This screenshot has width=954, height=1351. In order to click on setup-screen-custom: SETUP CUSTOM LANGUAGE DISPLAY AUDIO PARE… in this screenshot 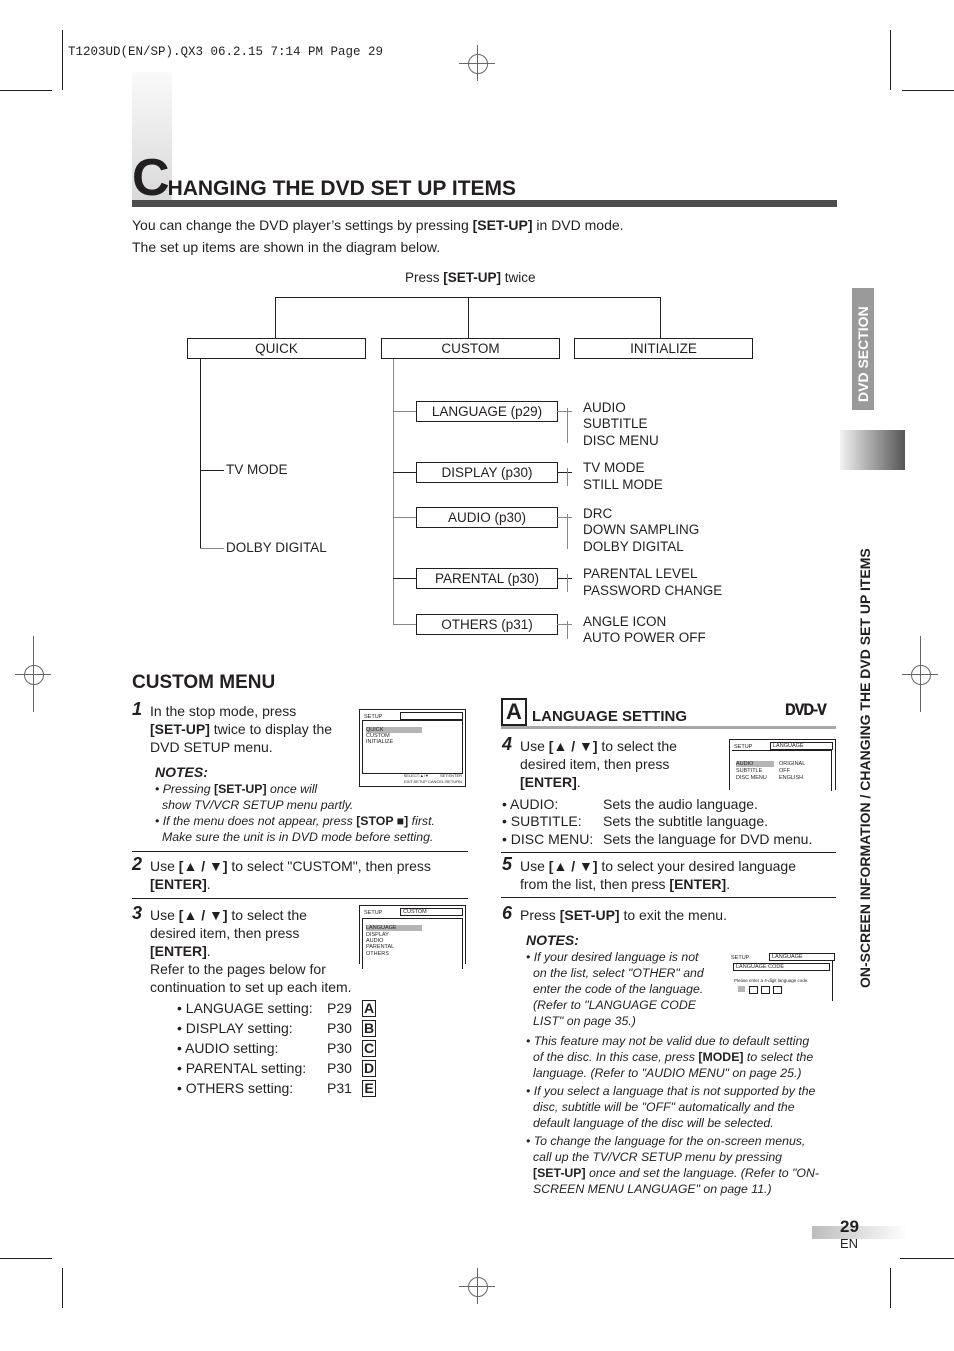, I will do `click(412, 937)`.